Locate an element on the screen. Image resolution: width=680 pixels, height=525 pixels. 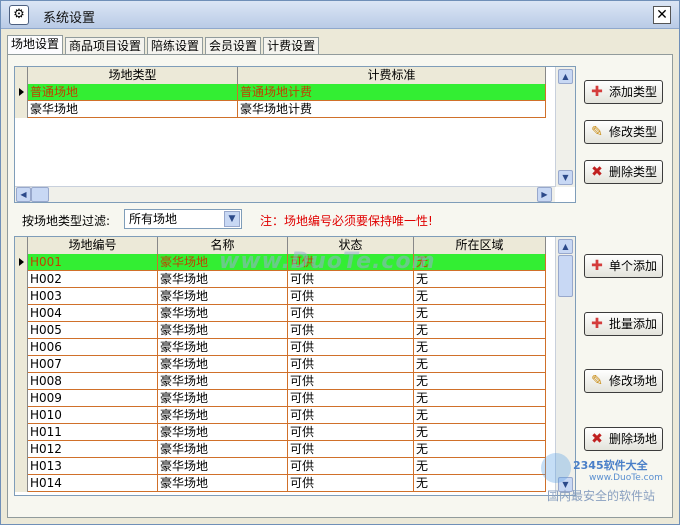
table-row: H003 豪华场地 可供无 is located at coordinates (280, 296).